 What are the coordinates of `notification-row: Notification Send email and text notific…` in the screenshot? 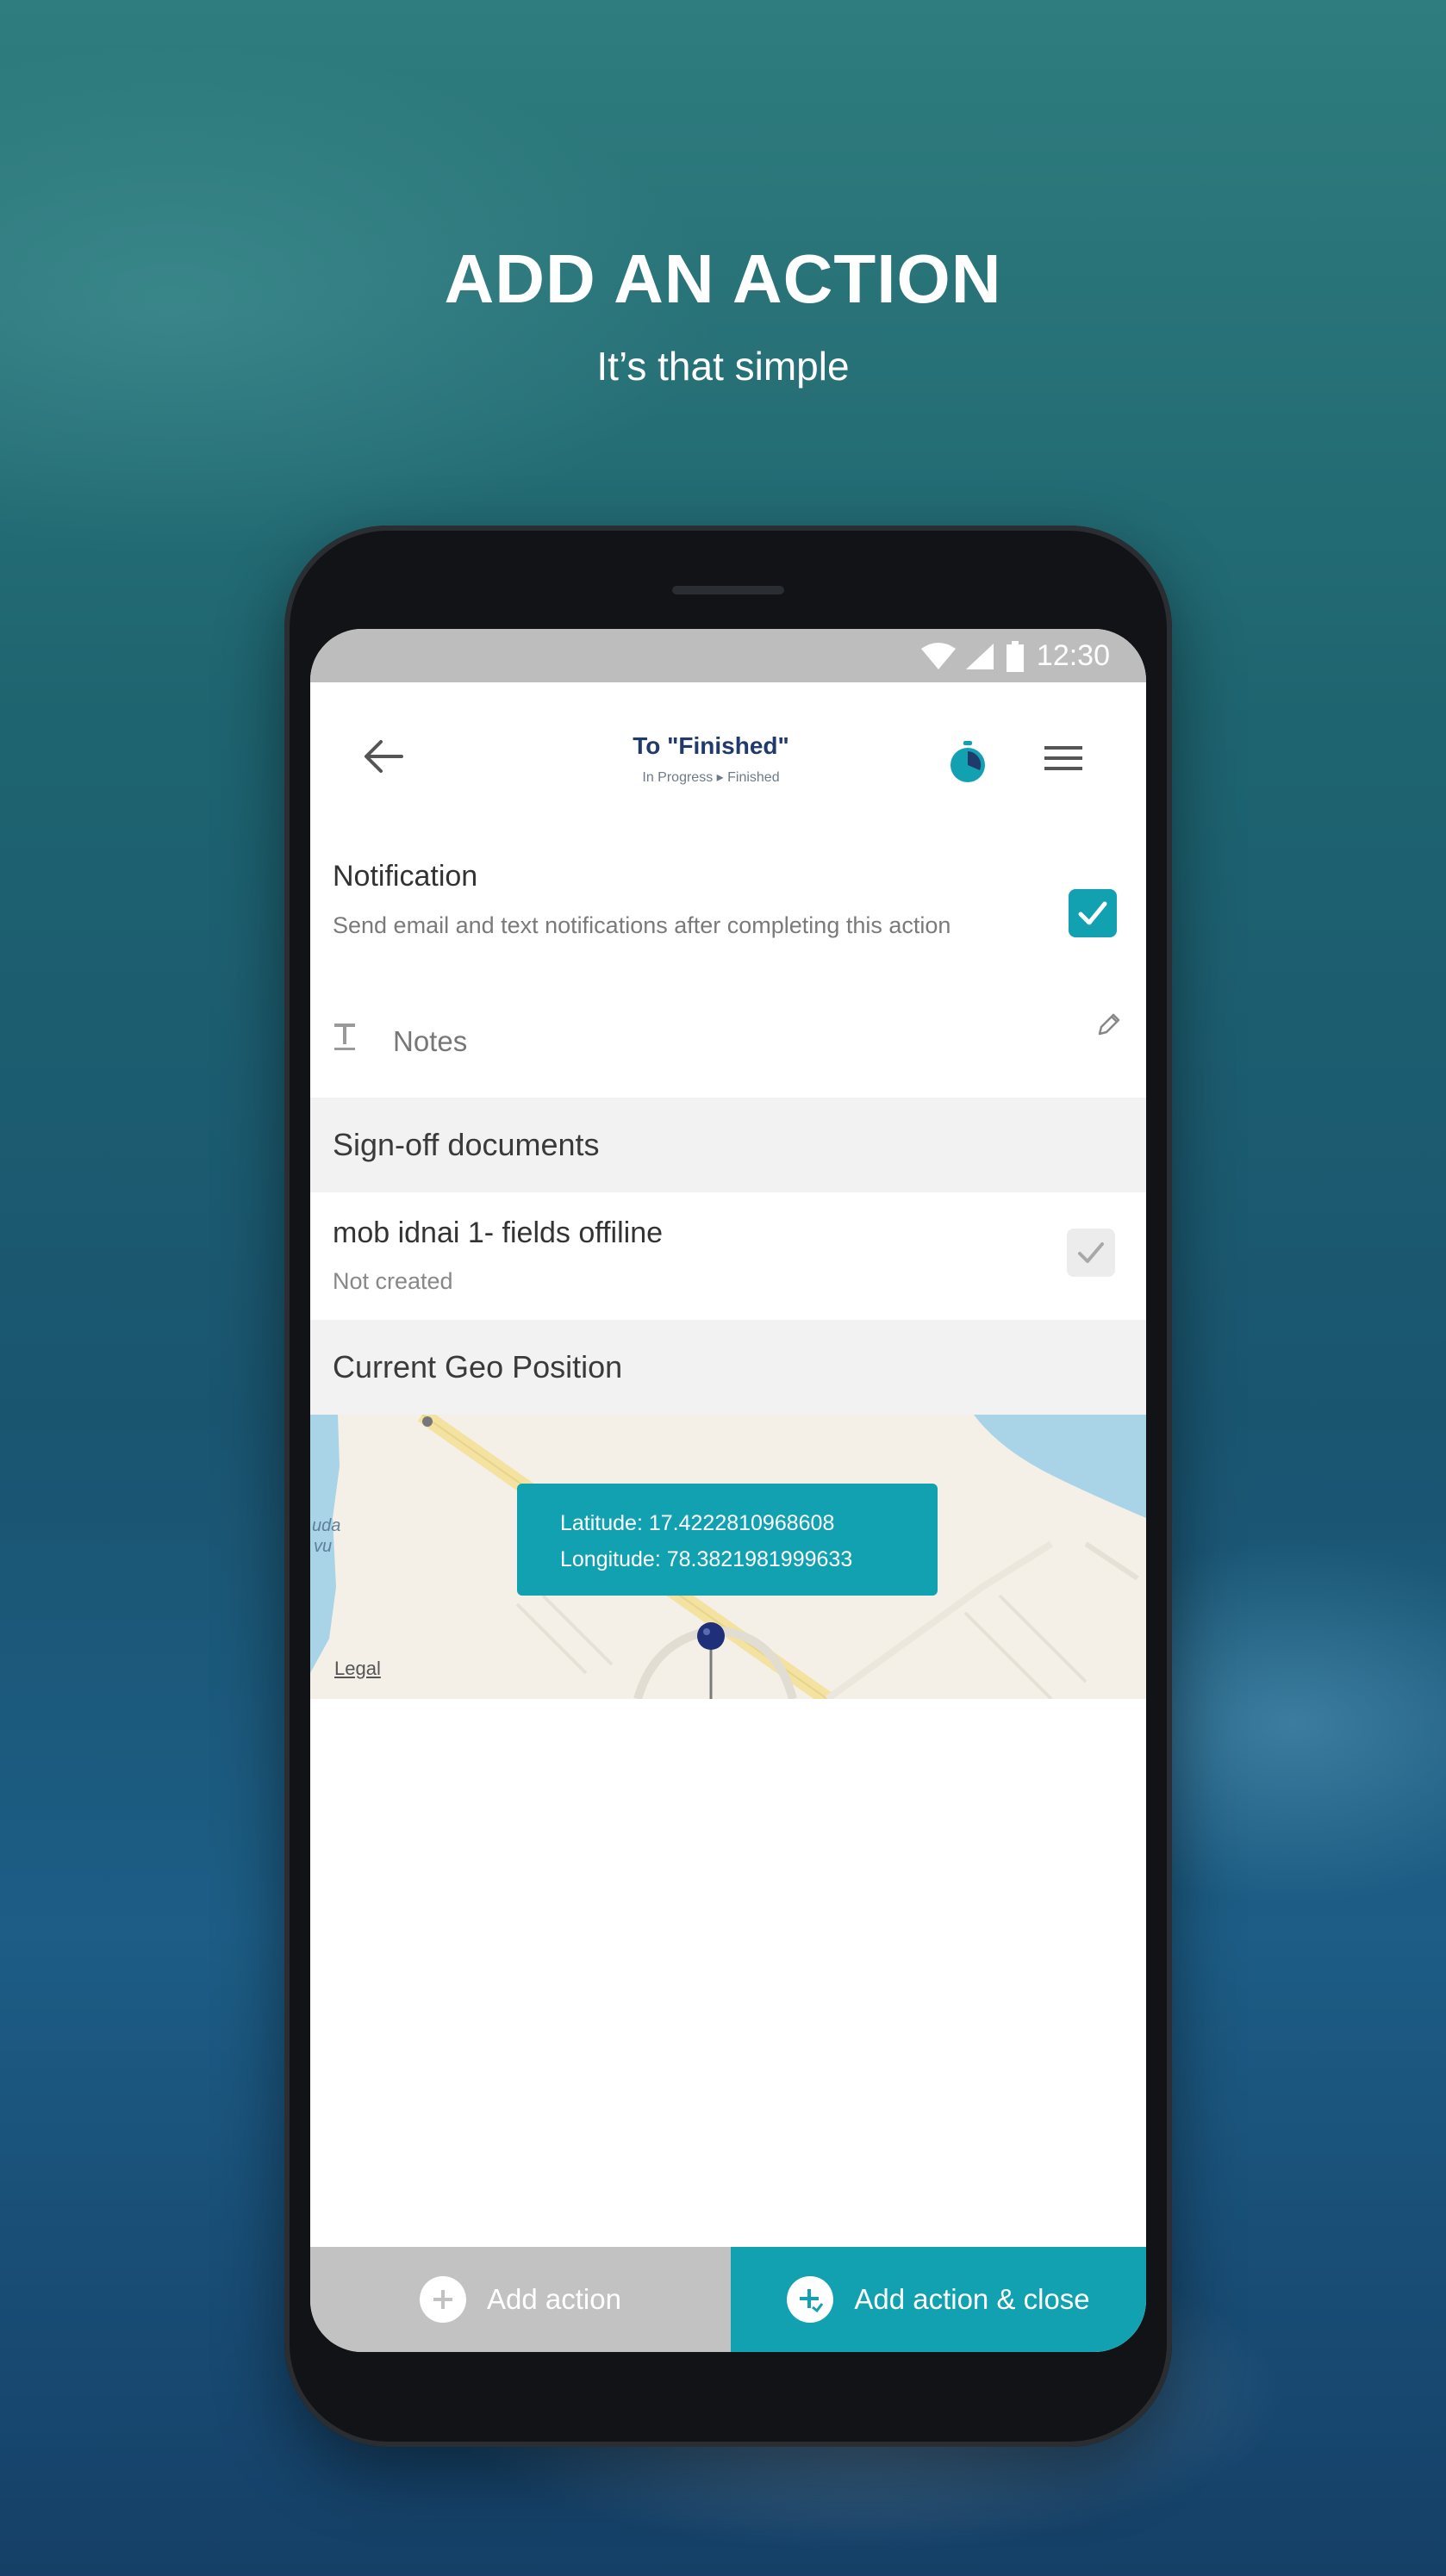 It's located at (728, 913).